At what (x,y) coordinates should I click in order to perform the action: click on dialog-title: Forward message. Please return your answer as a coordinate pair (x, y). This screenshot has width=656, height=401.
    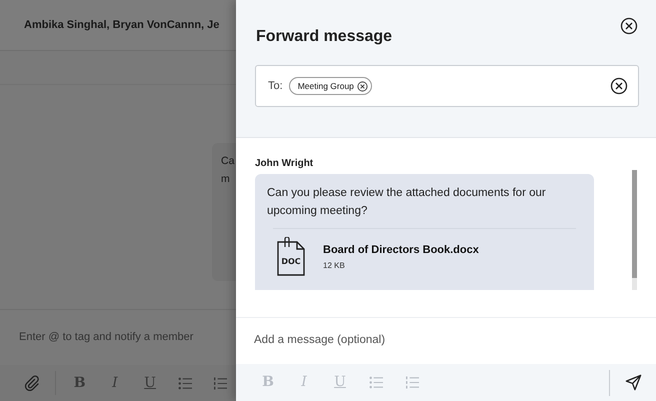
    Looking at the image, I should click on (324, 37).